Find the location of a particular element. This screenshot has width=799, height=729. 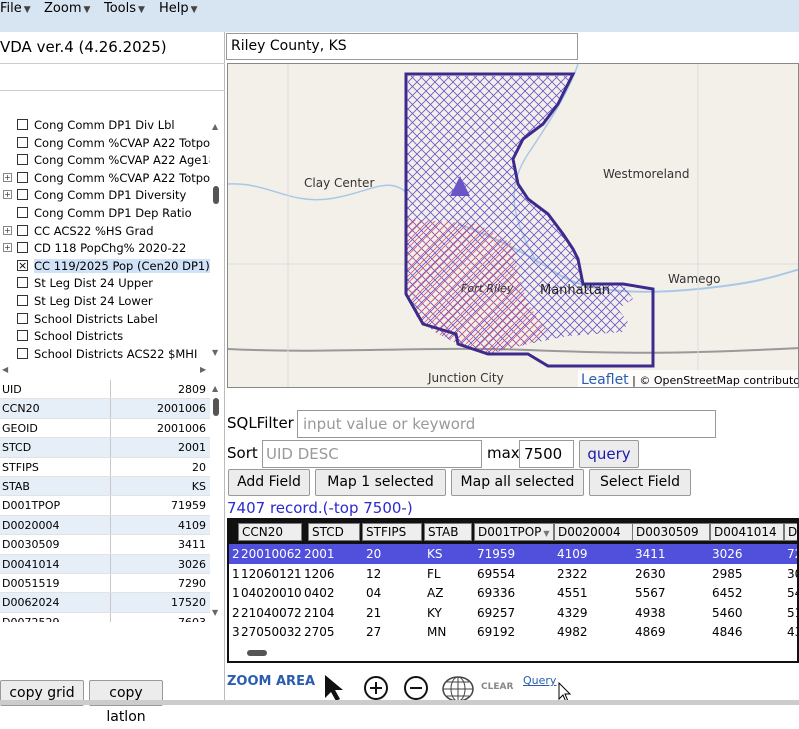

layer-item: School Districts Label is located at coordinates (105, 320).